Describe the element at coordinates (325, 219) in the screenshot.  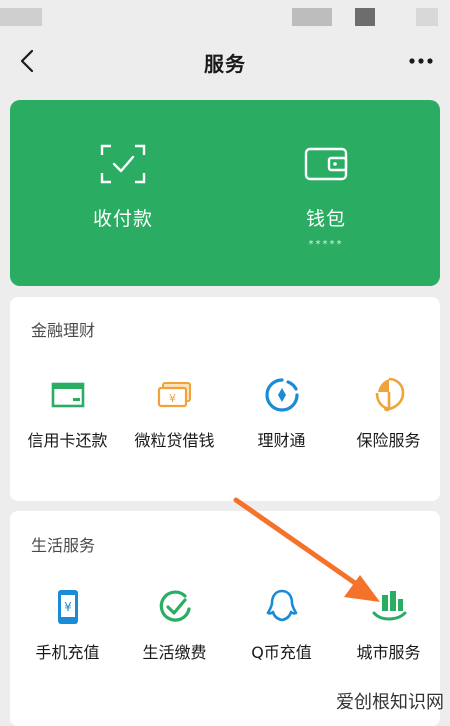
I see `wallet-label: 钱包` at that location.